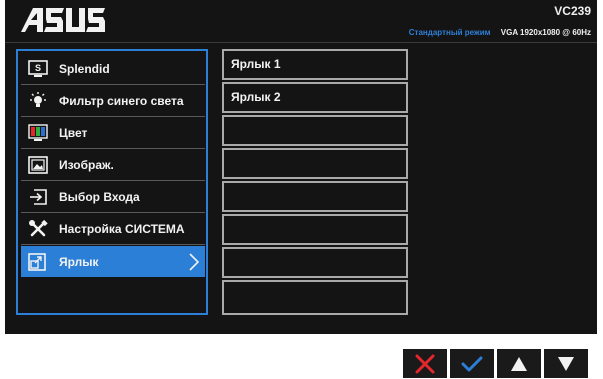 The width and height of the screenshot is (603, 379). I want to click on check-icon, so click(472, 363).